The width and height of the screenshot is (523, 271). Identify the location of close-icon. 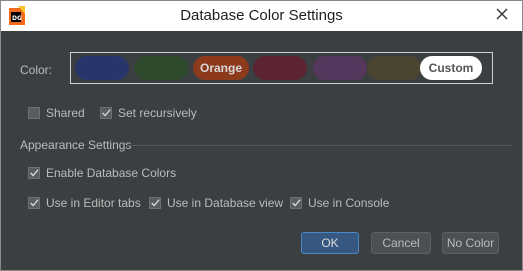
(502, 14).